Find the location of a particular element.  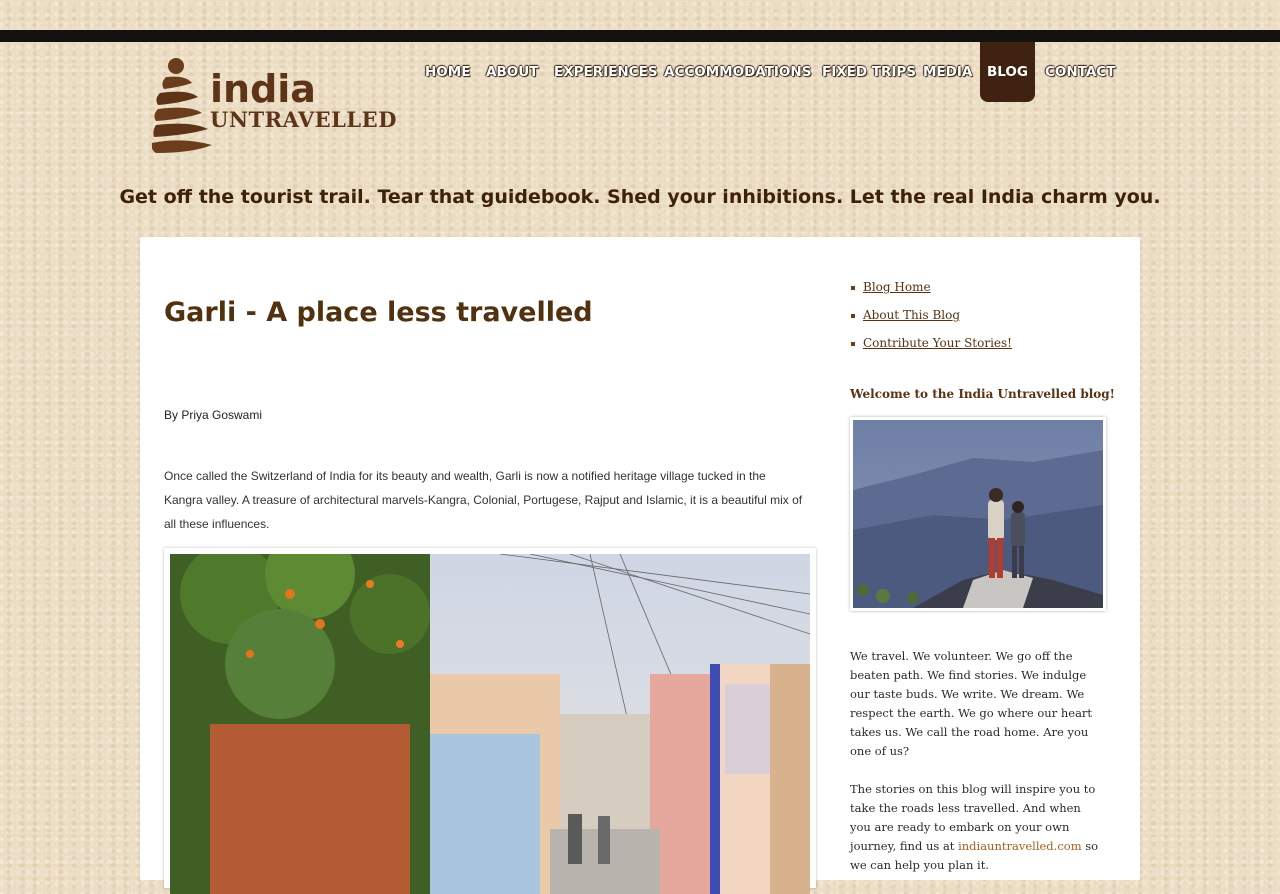

sidebar-welcome-heading: Welcome to the India Untravelled blog! is located at coordinates (982, 394).